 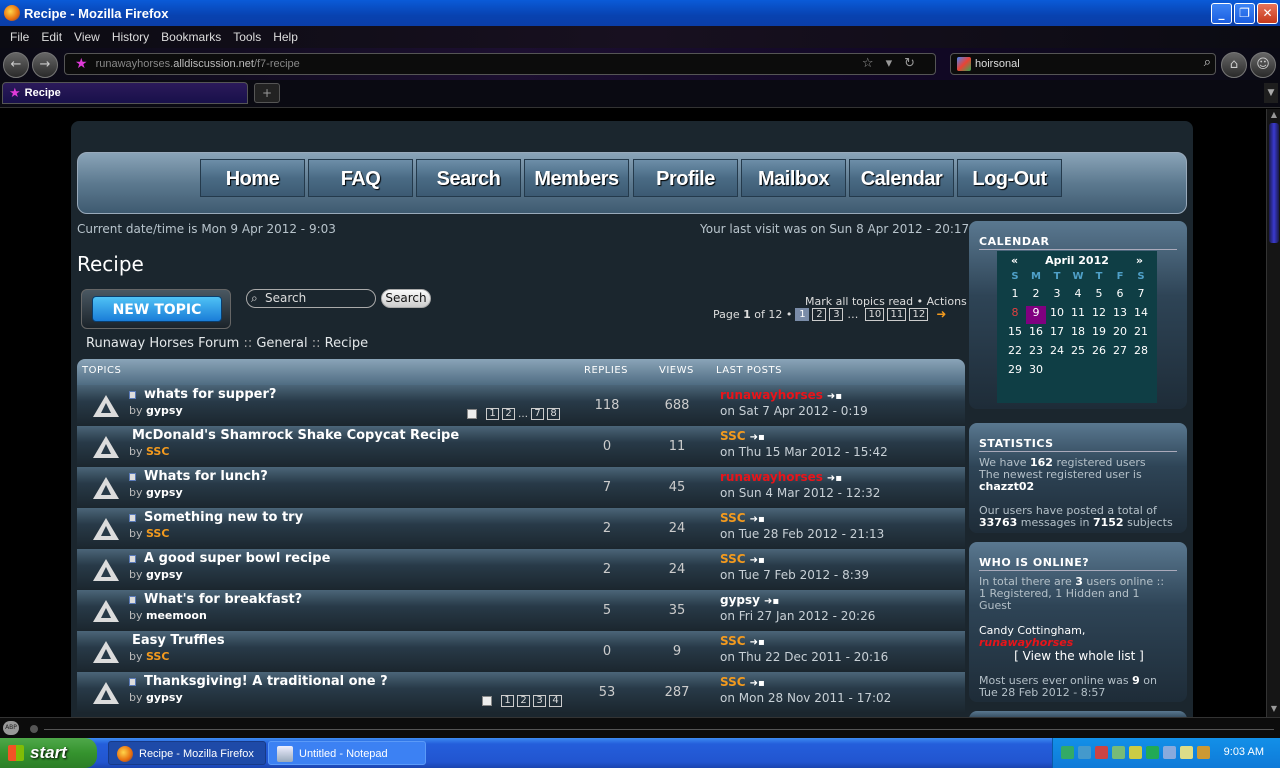 What do you see at coordinates (130, 37) in the screenshot?
I see `menu-history: History` at bounding box center [130, 37].